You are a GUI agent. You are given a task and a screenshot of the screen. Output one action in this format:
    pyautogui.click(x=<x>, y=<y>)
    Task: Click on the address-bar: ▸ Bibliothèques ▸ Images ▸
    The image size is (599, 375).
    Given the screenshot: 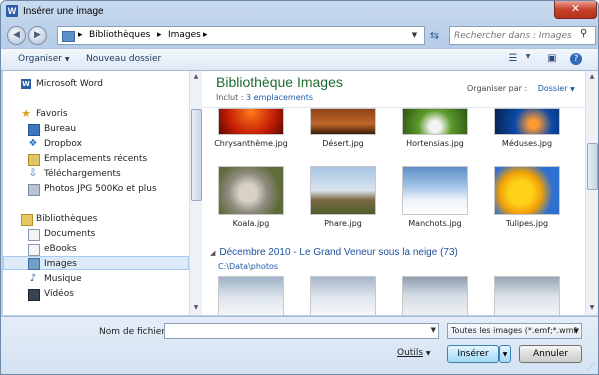 What is the action you would take?
    pyautogui.click(x=241, y=35)
    